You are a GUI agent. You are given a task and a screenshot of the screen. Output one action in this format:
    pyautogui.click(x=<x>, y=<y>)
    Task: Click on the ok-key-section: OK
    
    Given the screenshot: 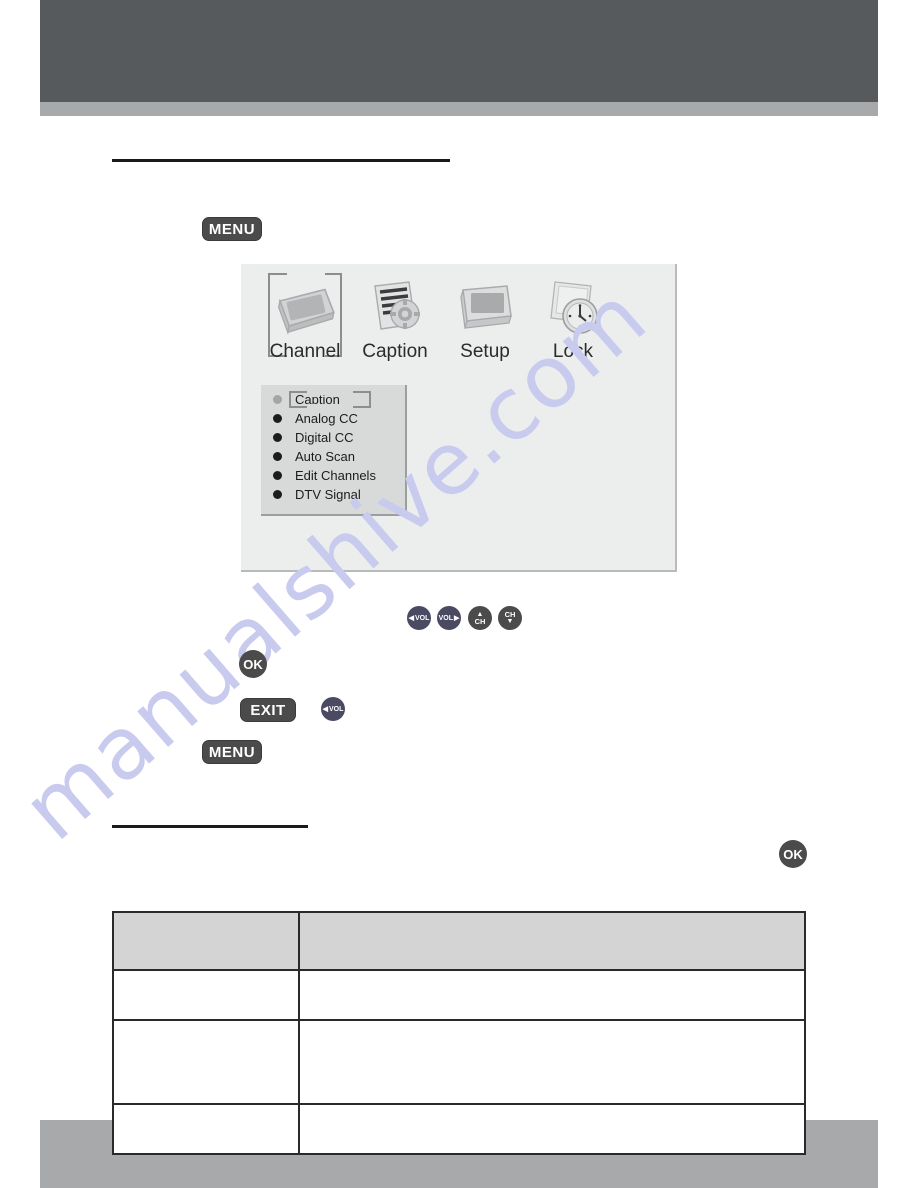 What is the action you would take?
    pyautogui.click(x=793, y=854)
    